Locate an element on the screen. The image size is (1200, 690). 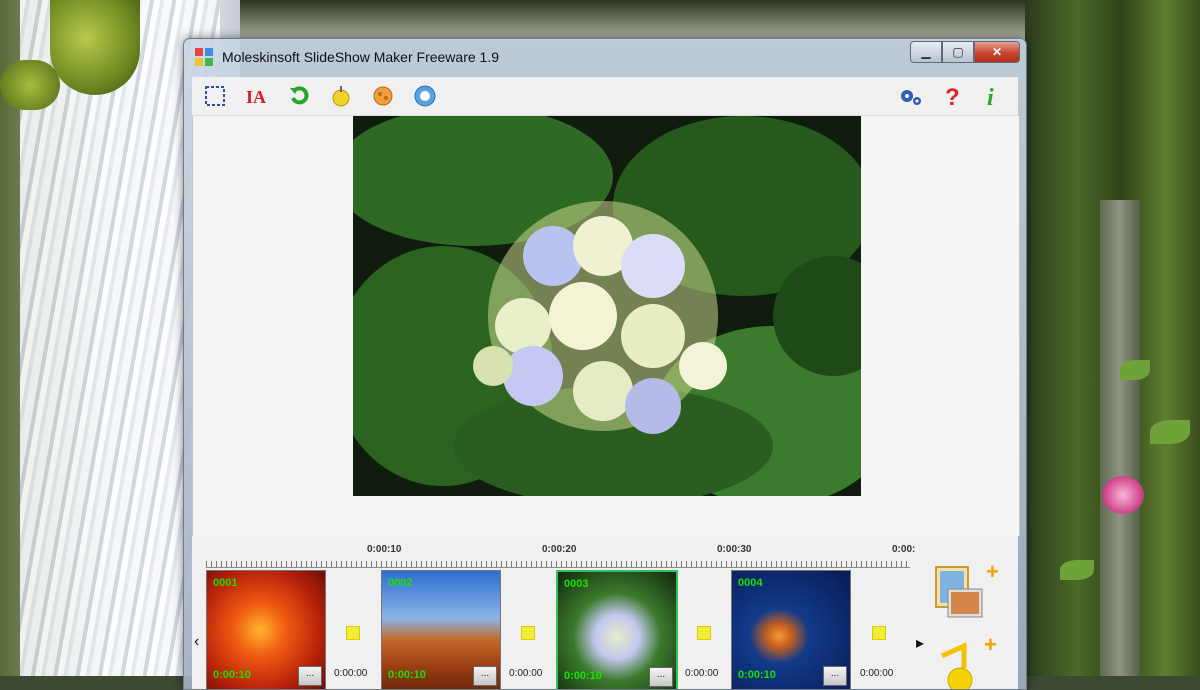
toolbar: IA ? i is located at coordinates (605, 96).